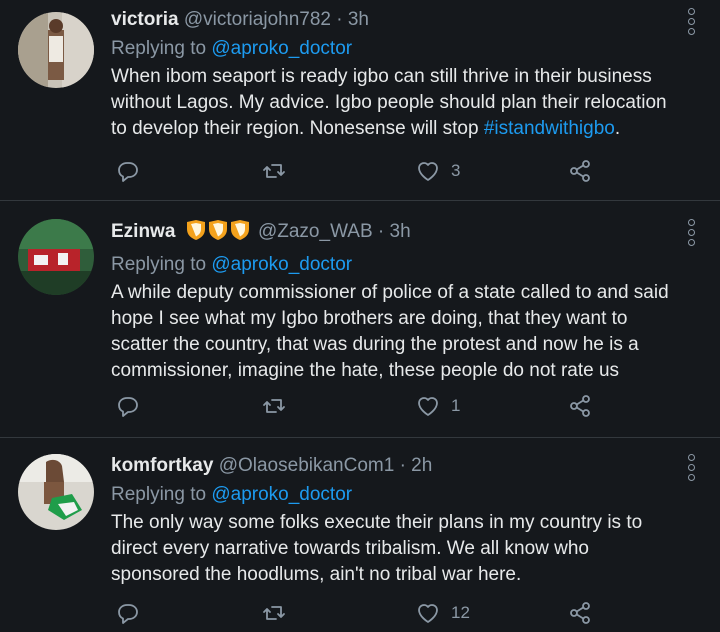 The height and width of the screenshot is (632, 720). Describe the element at coordinates (395, 466) in the screenshot. I see `tweet-header: komfortkay @OlaosebikanCom1 · 2h` at that location.